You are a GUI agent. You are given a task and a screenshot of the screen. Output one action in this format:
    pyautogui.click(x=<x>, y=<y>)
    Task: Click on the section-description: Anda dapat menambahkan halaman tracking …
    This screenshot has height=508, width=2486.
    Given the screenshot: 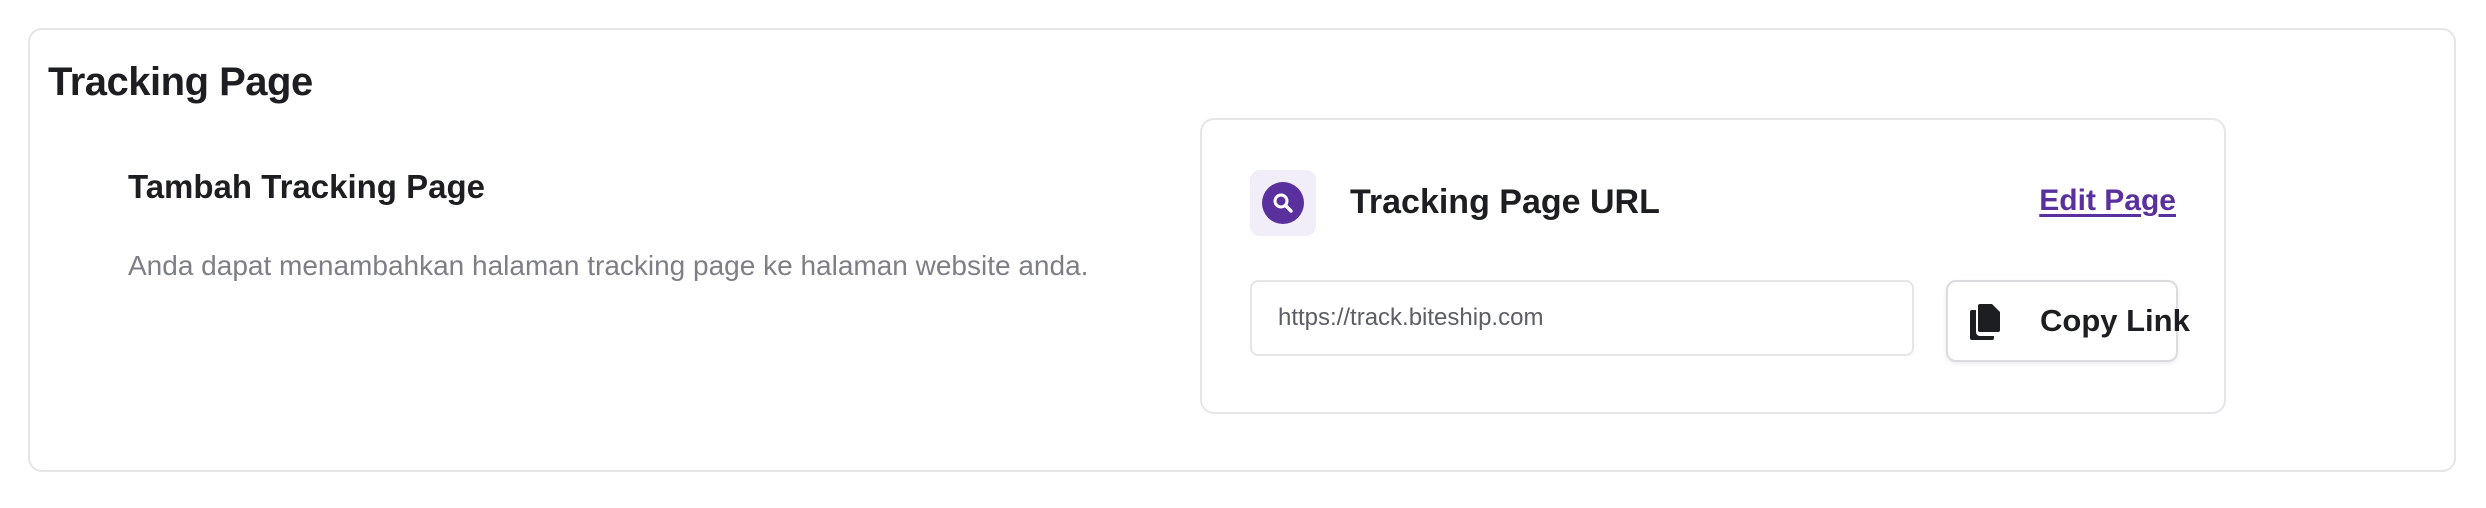 What is the action you would take?
    pyautogui.click(x=608, y=265)
    